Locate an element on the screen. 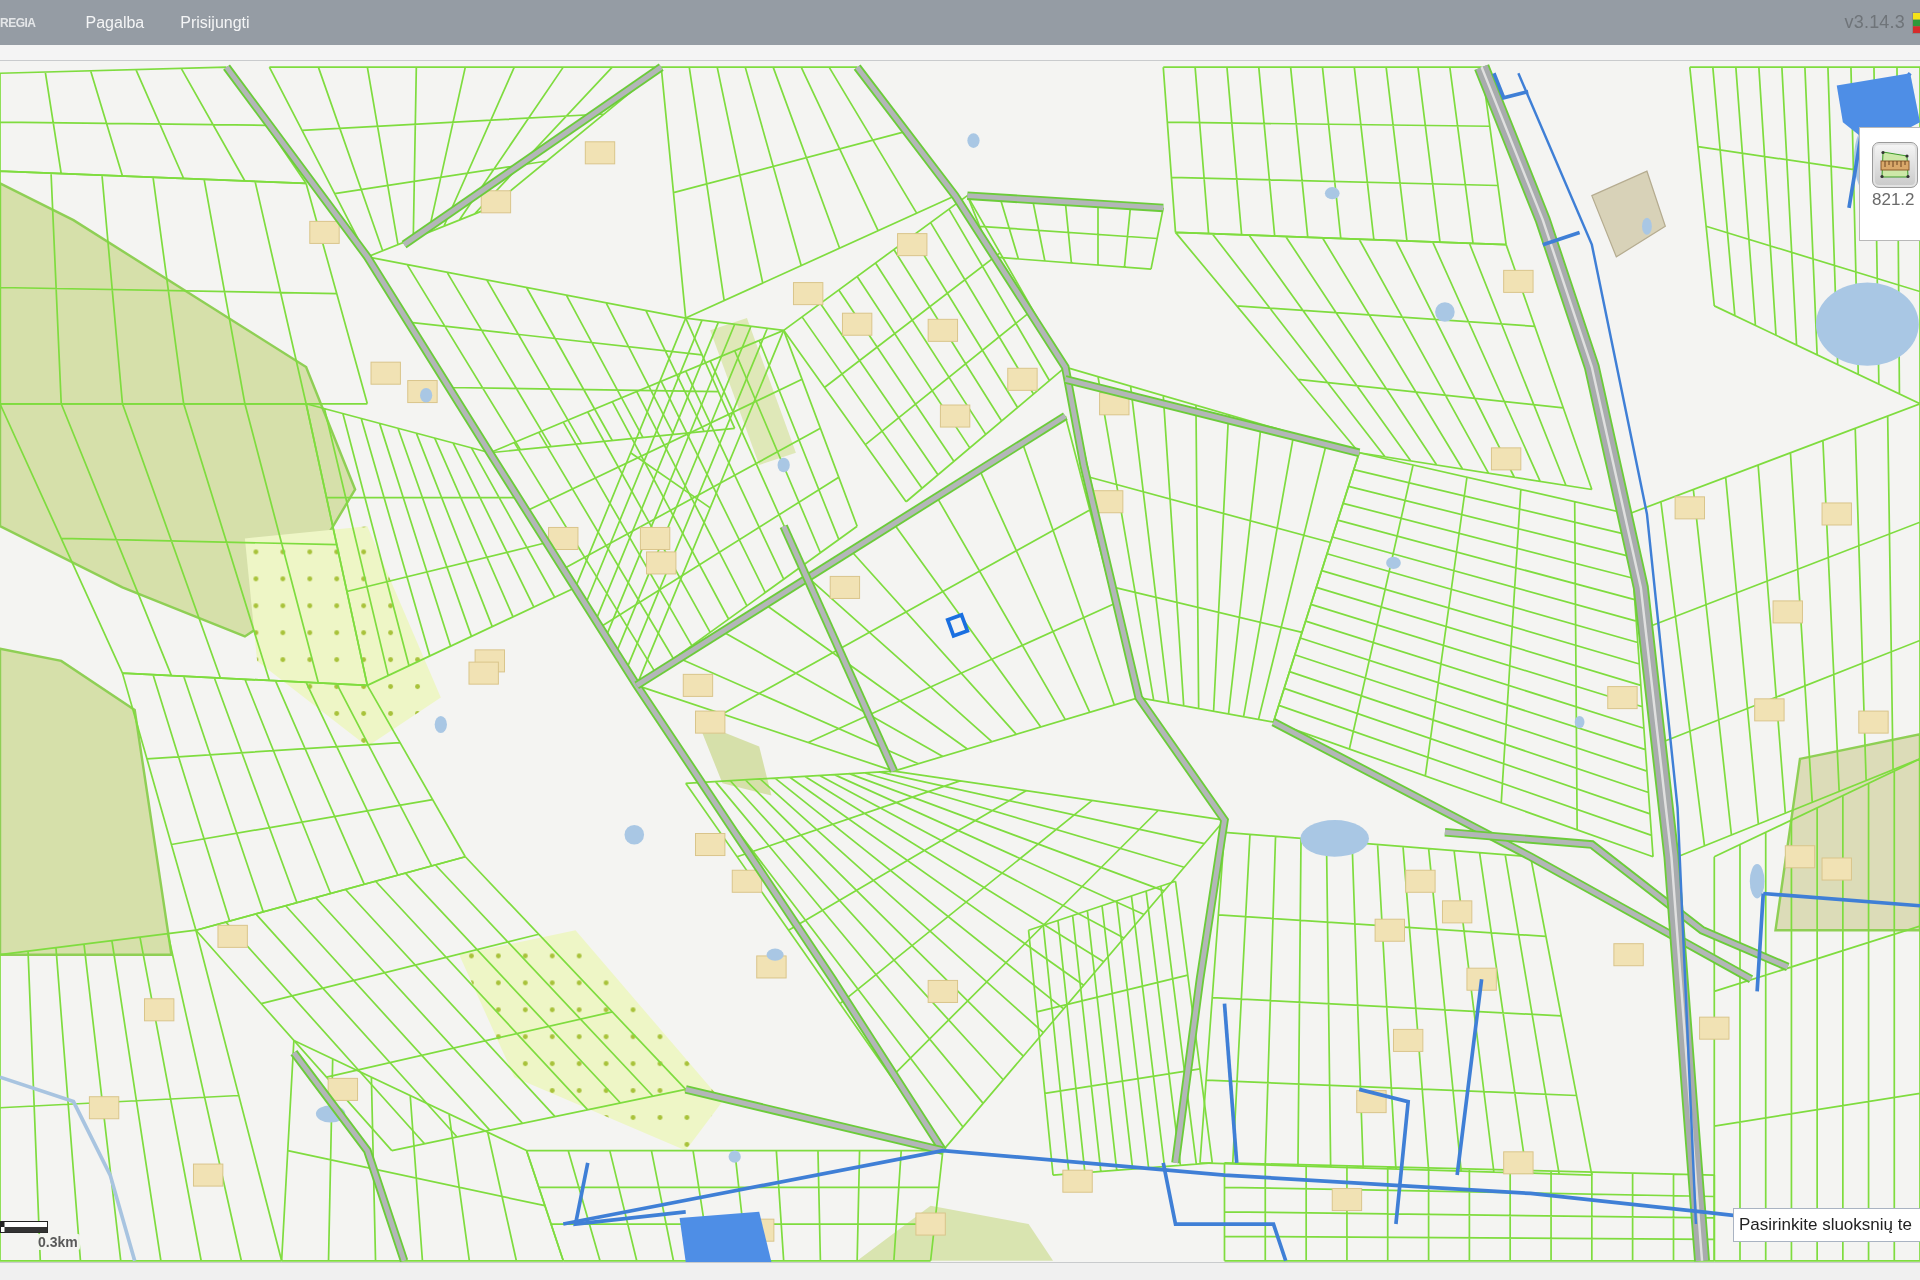 This screenshot has width=1920, height=1280. ruler-icon is located at coordinates (1895, 165).